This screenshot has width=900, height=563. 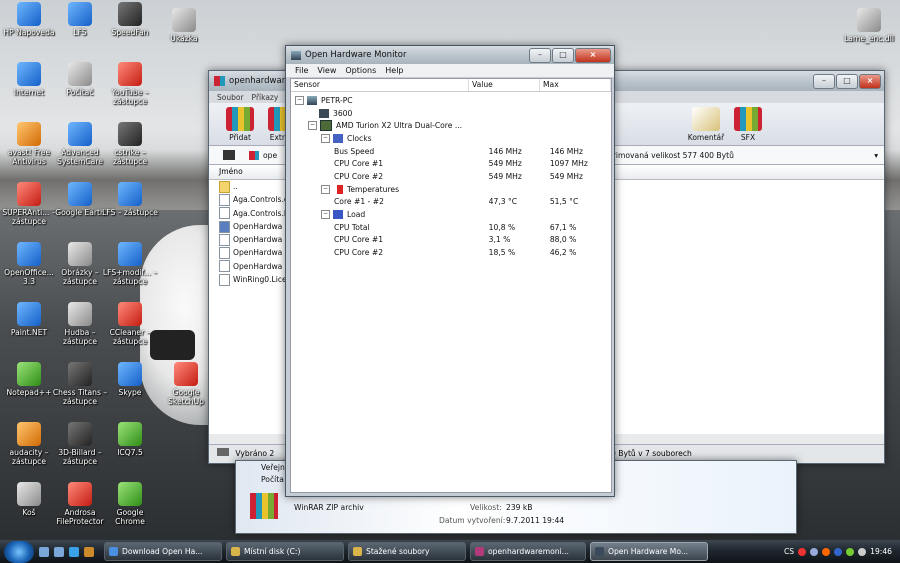 What do you see at coordinates (450, 55) in the screenshot?
I see `ohm-title-bar: Open Hardware Monitor – □ ×` at bounding box center [450, 55].